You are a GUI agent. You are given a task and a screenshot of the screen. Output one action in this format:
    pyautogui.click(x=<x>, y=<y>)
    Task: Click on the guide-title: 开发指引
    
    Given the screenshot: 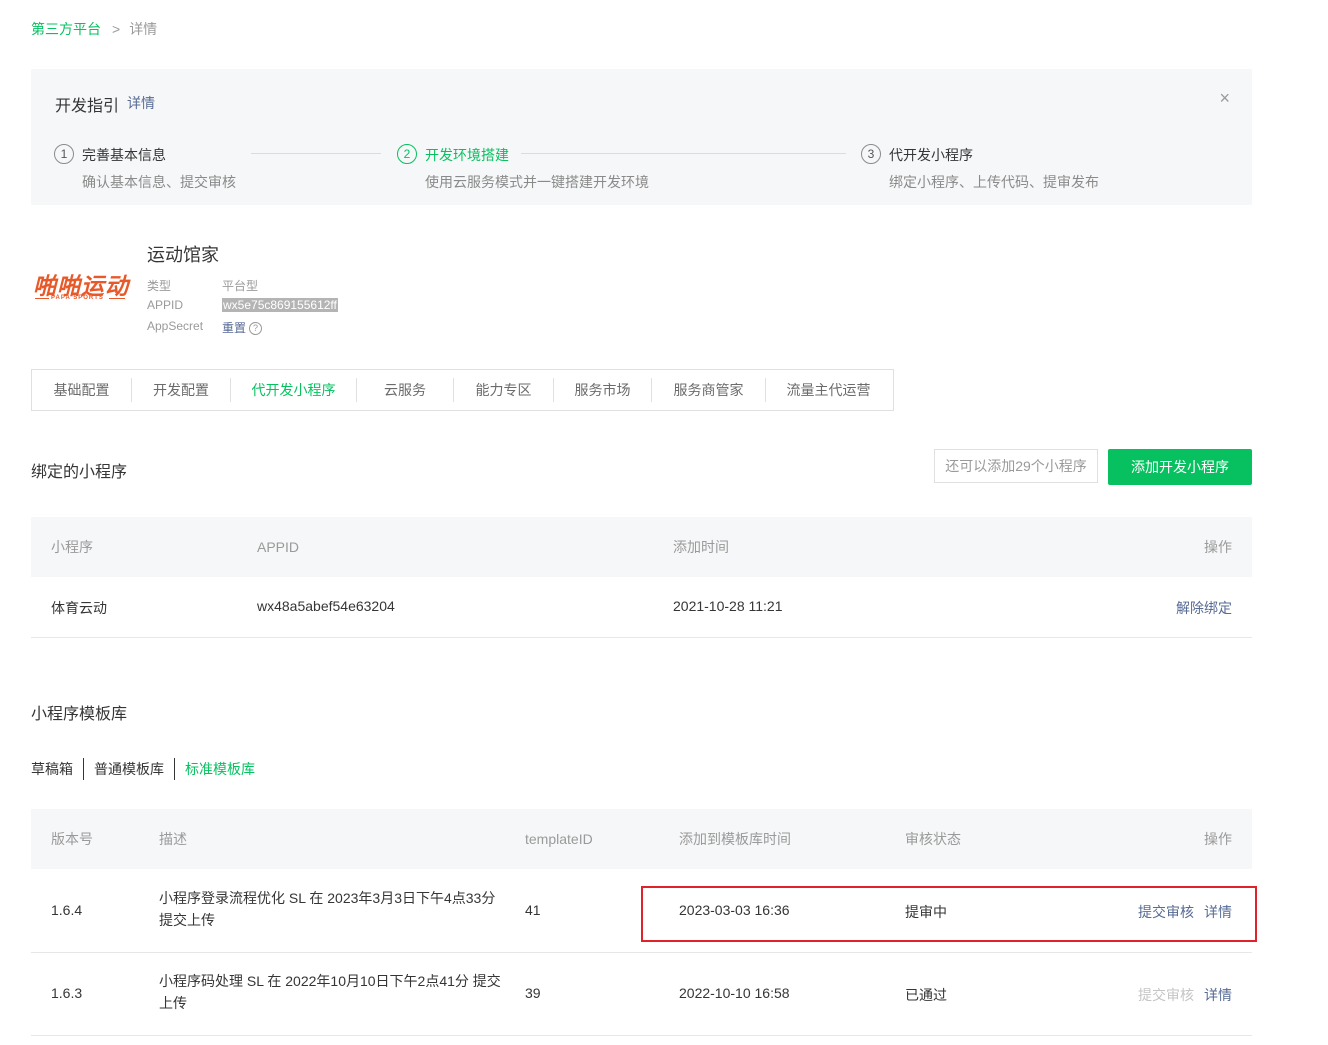 What is the action you would take?
    pyautogui.click(x=87, y=106)
    